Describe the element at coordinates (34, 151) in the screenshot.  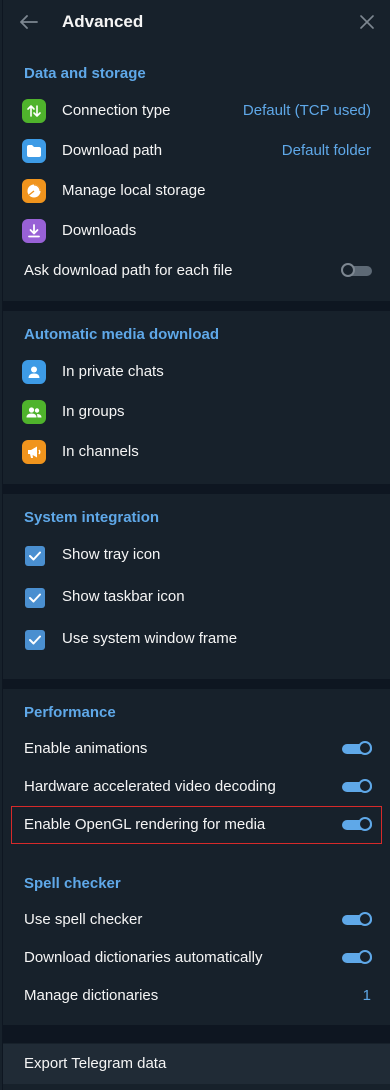
I see `folder-icon` at that location.